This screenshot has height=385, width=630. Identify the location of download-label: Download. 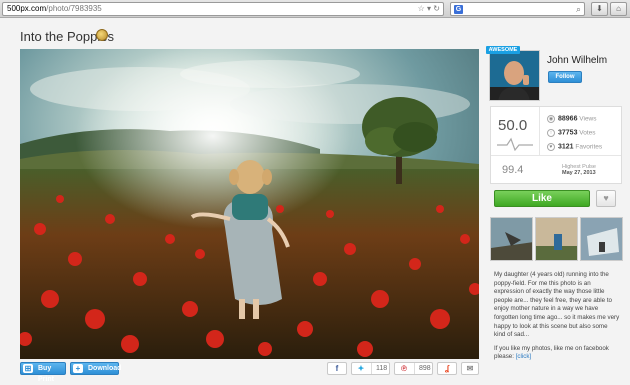
(105, 368).